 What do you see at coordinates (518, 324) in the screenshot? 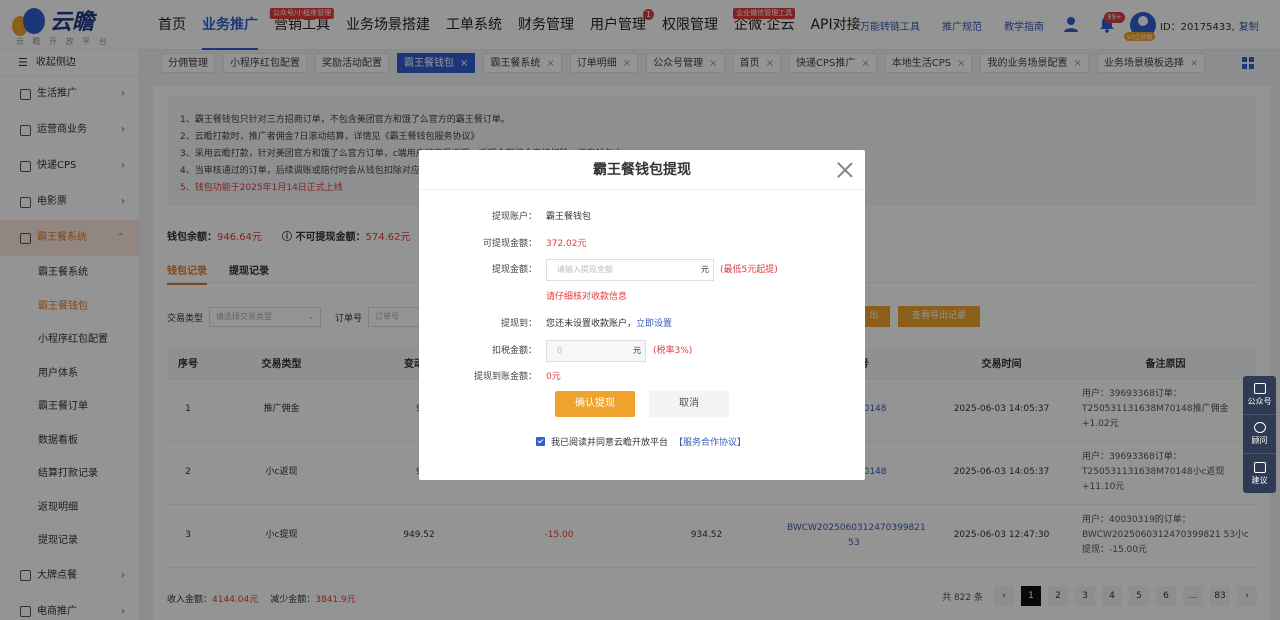
I see `to-label: 提现到：` at bounding box center [518, 324].